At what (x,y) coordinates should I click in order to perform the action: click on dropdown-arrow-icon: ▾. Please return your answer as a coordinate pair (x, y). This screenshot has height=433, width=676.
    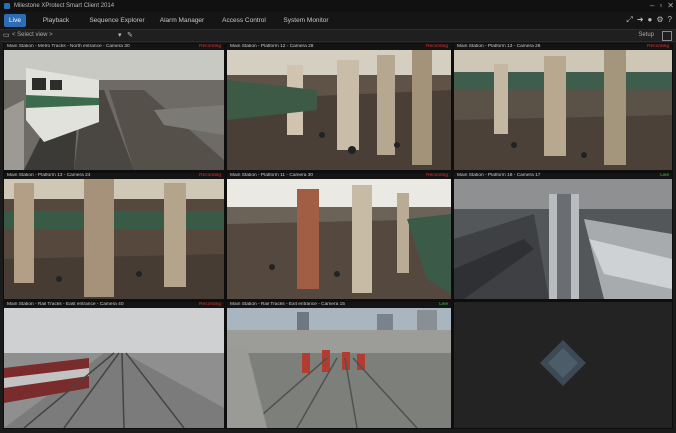
    Looking at the image, I should click on (120, 35).